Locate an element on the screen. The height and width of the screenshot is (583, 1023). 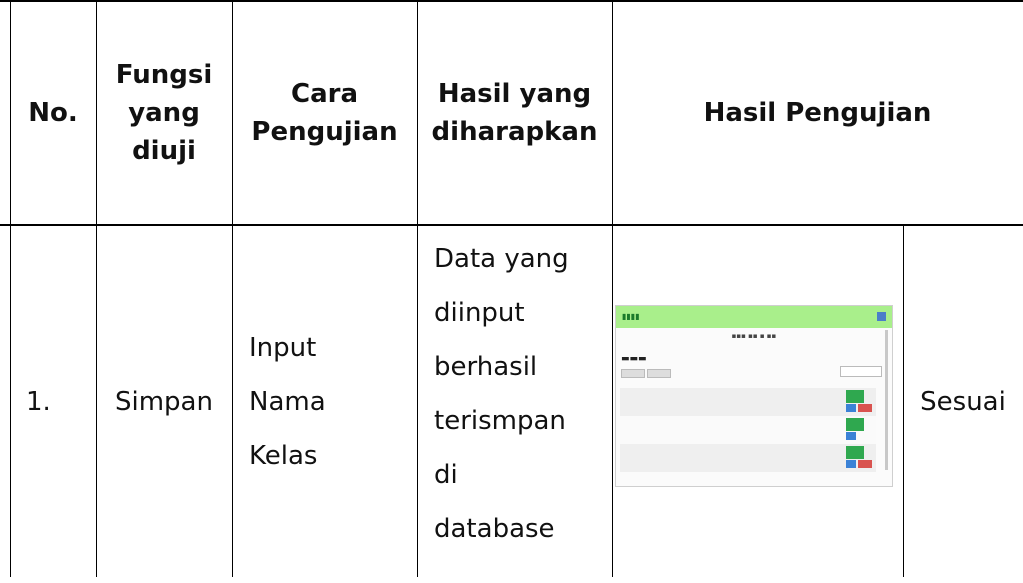
header-no: No. is located at coordinates (53, 113).